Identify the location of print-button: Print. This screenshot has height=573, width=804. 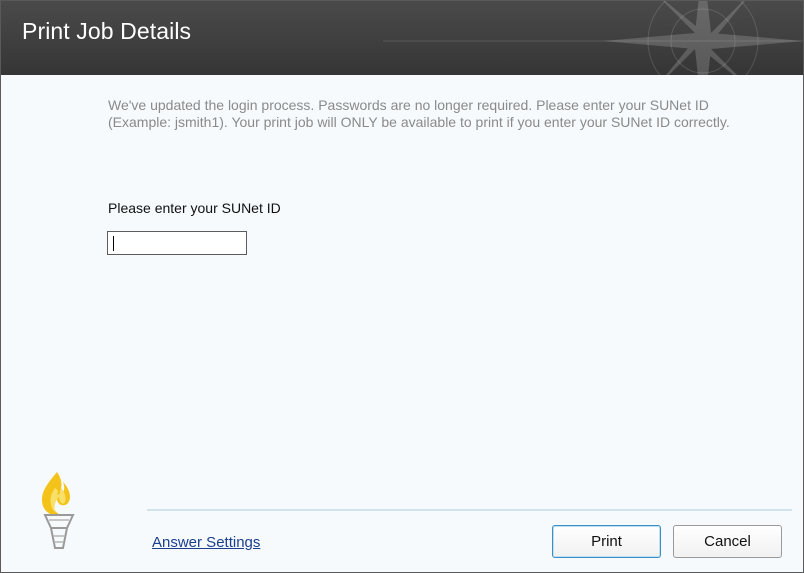
(606, 541).